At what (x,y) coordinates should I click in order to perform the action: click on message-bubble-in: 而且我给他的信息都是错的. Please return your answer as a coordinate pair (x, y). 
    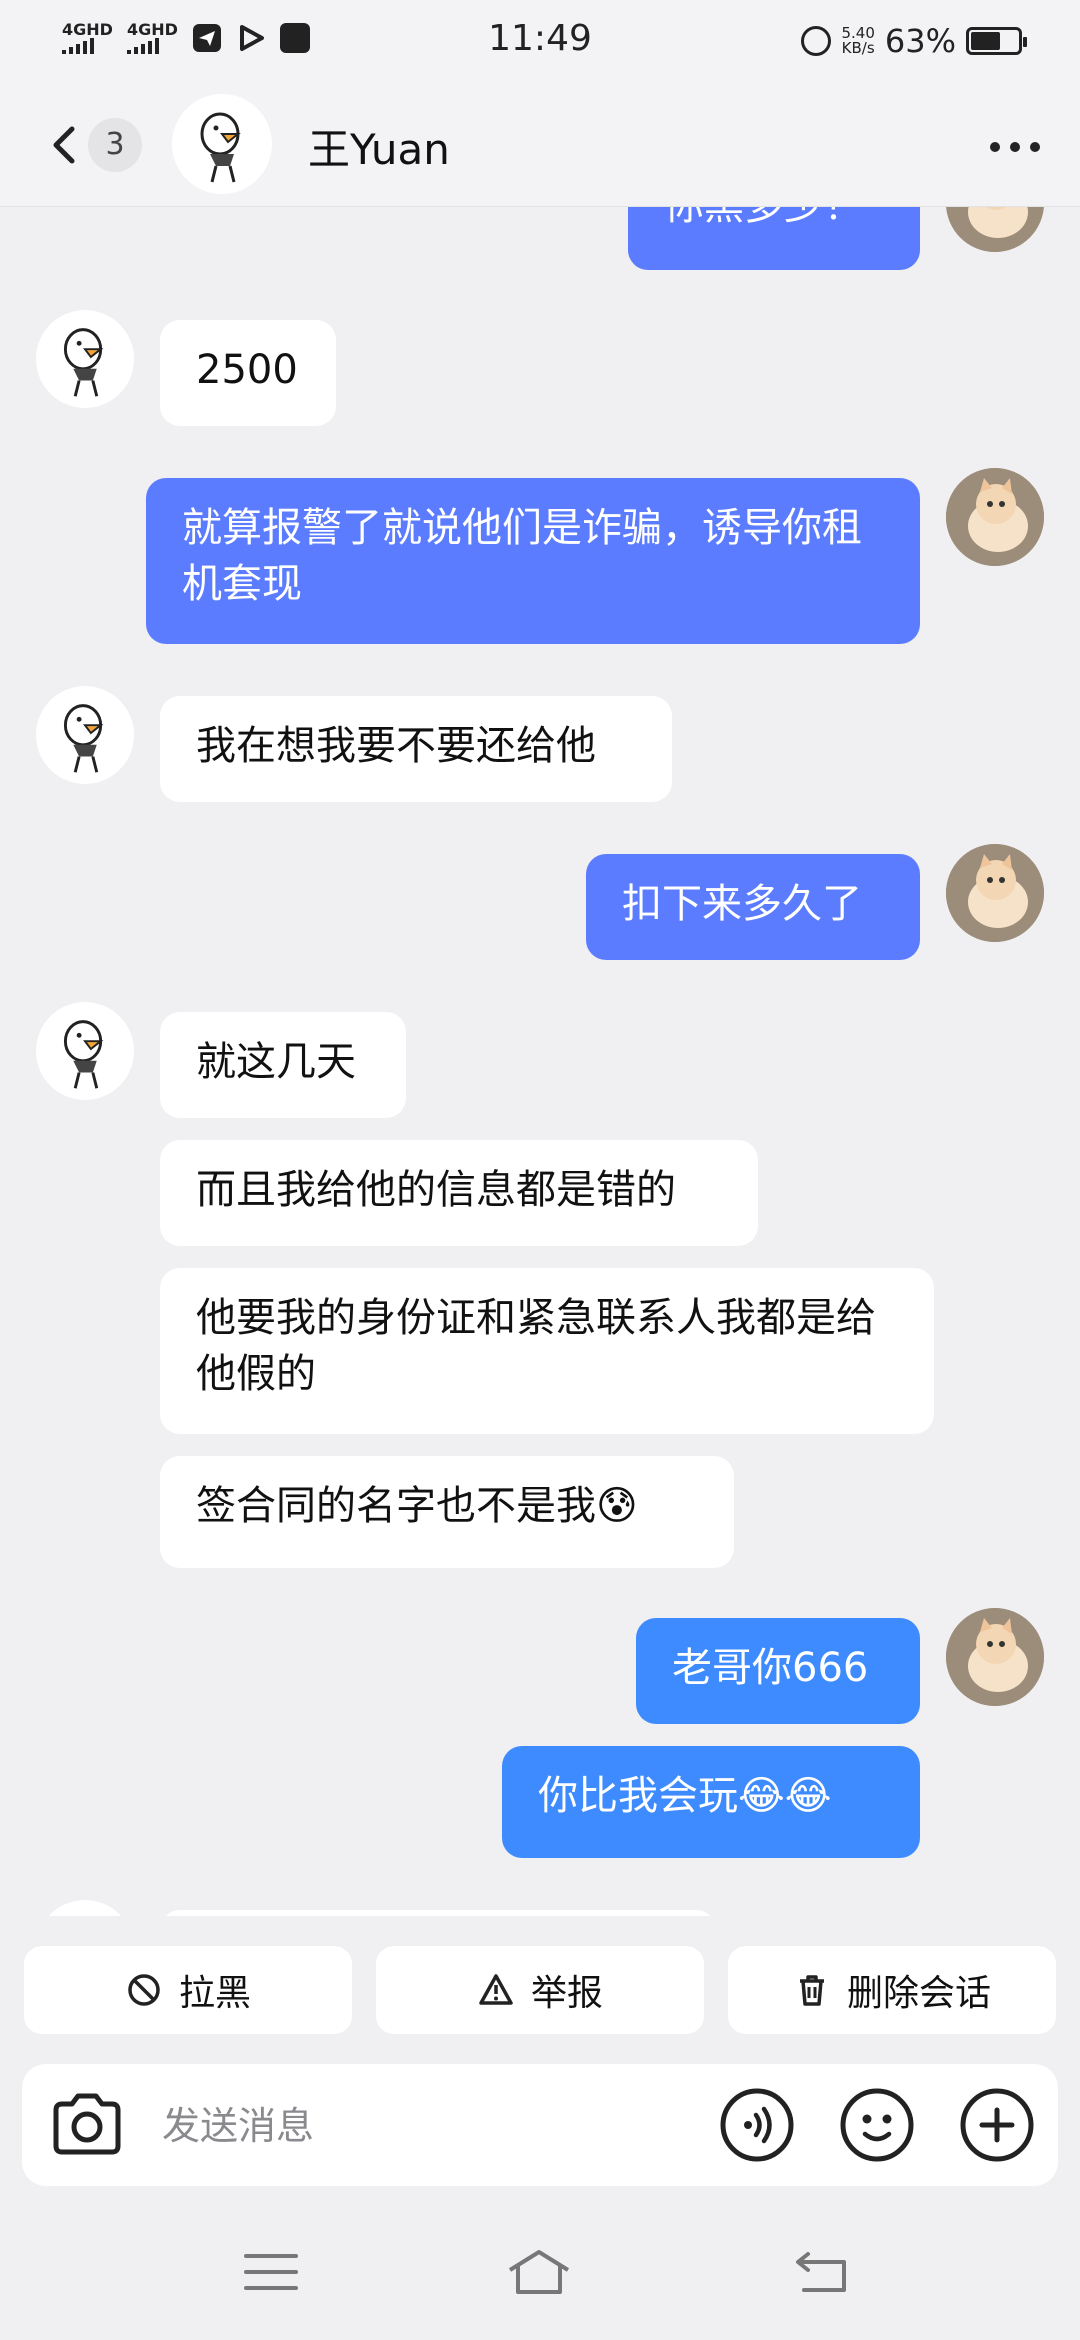
    Looking at the image, I should click on (459, 1193).